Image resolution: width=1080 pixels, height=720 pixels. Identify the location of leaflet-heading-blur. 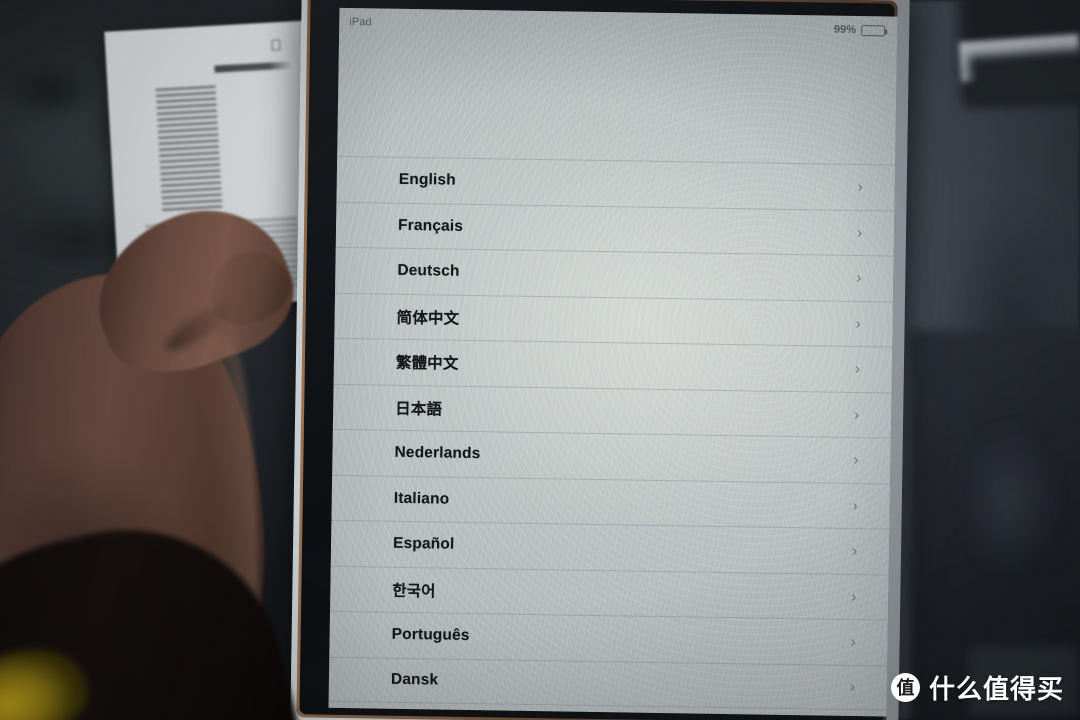
(253, 67).